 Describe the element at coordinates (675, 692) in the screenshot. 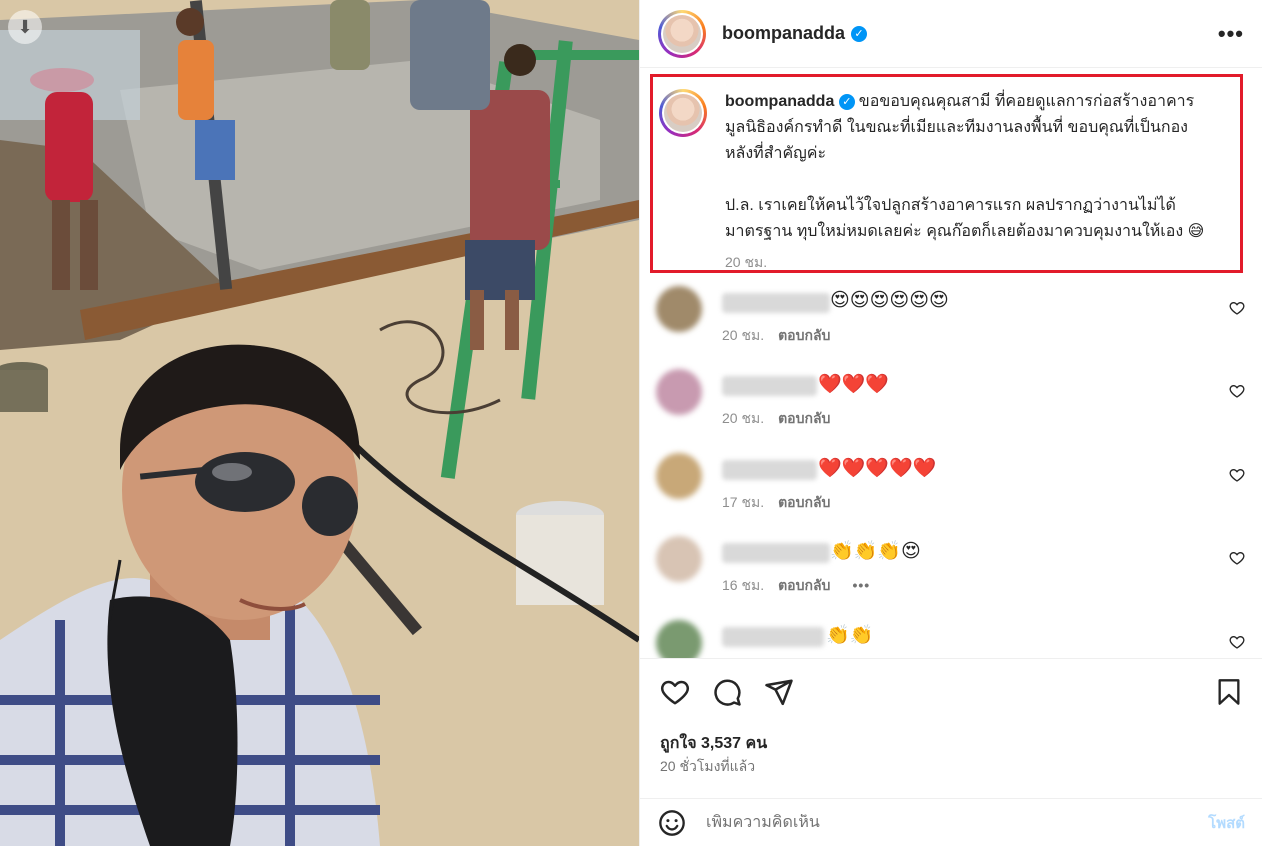

I see `heart-icon` at that location.